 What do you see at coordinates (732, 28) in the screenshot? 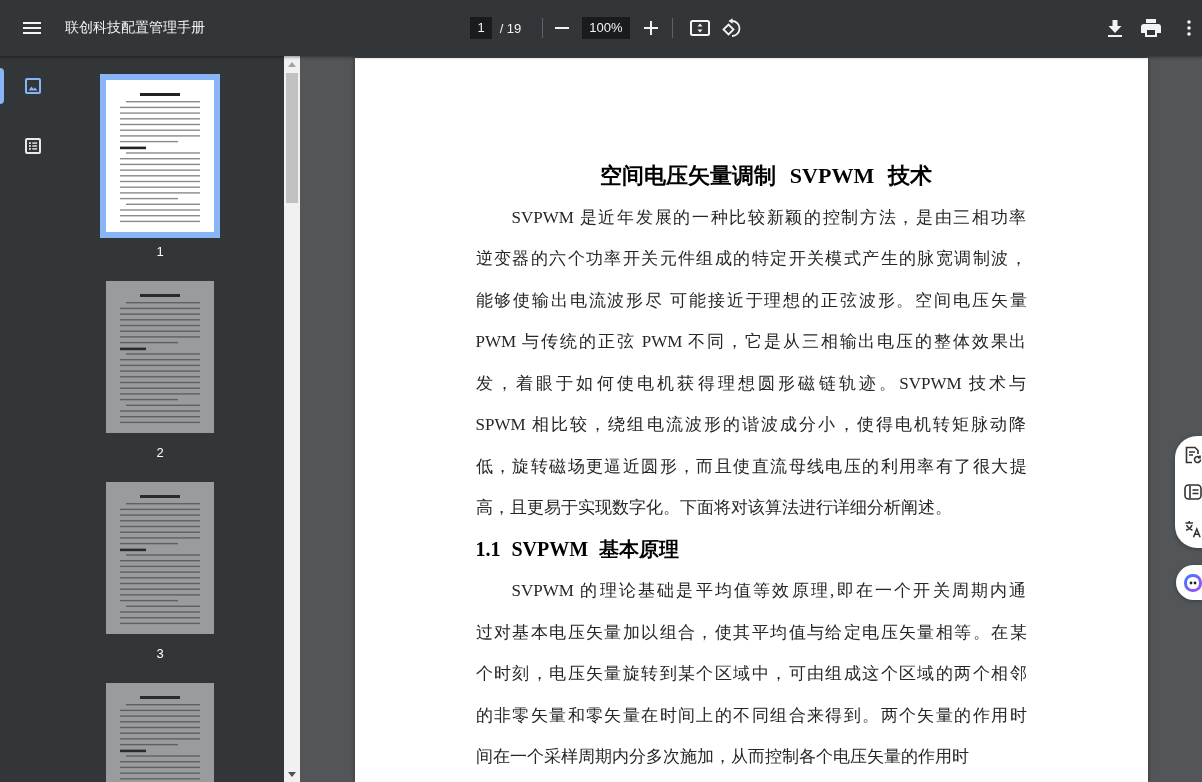
I see `rotate-icon` at bounding box center [732, 28].